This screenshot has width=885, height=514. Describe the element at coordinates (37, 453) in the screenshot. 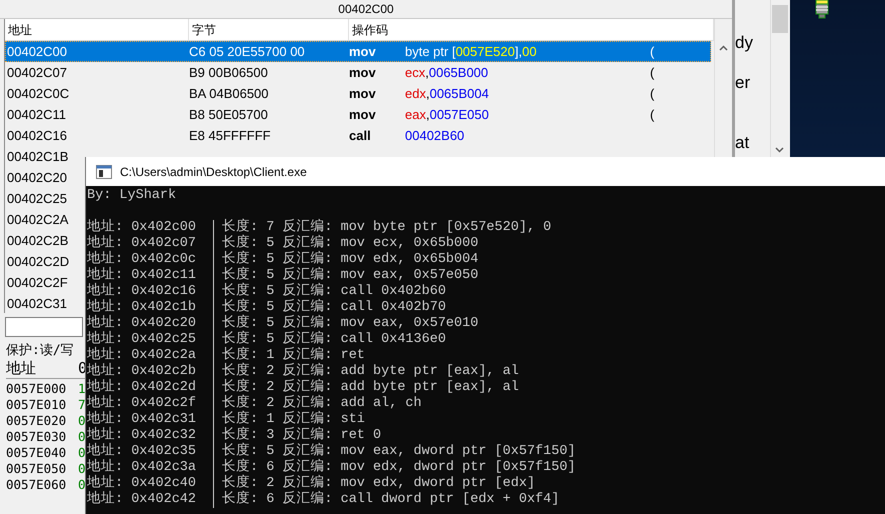

I see `memory-address: 0057E040` at that location.